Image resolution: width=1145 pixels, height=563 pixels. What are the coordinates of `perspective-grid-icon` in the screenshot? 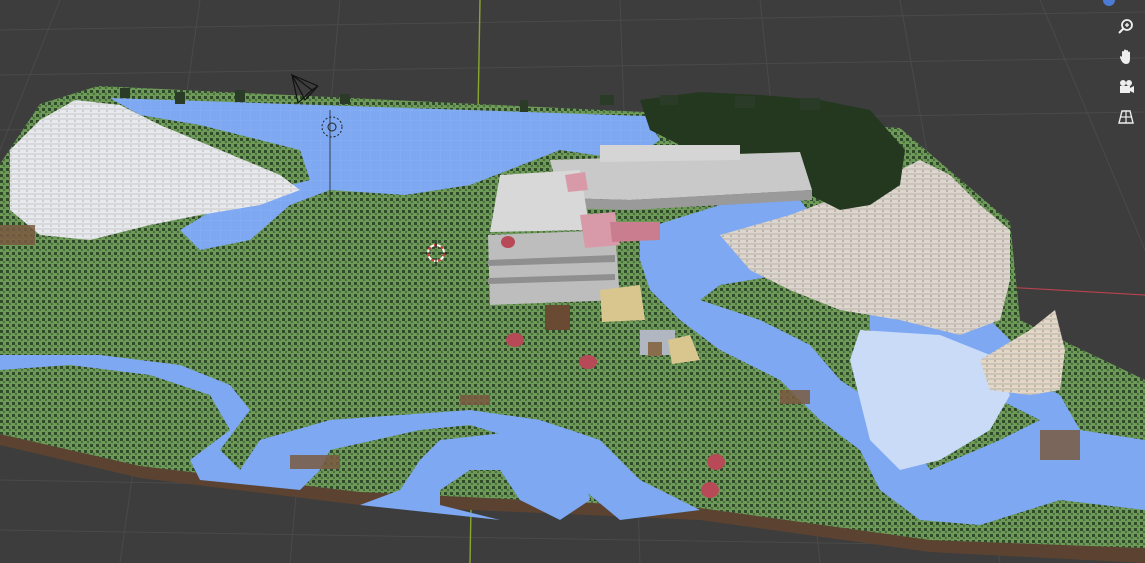 It's located at (1126, 117).